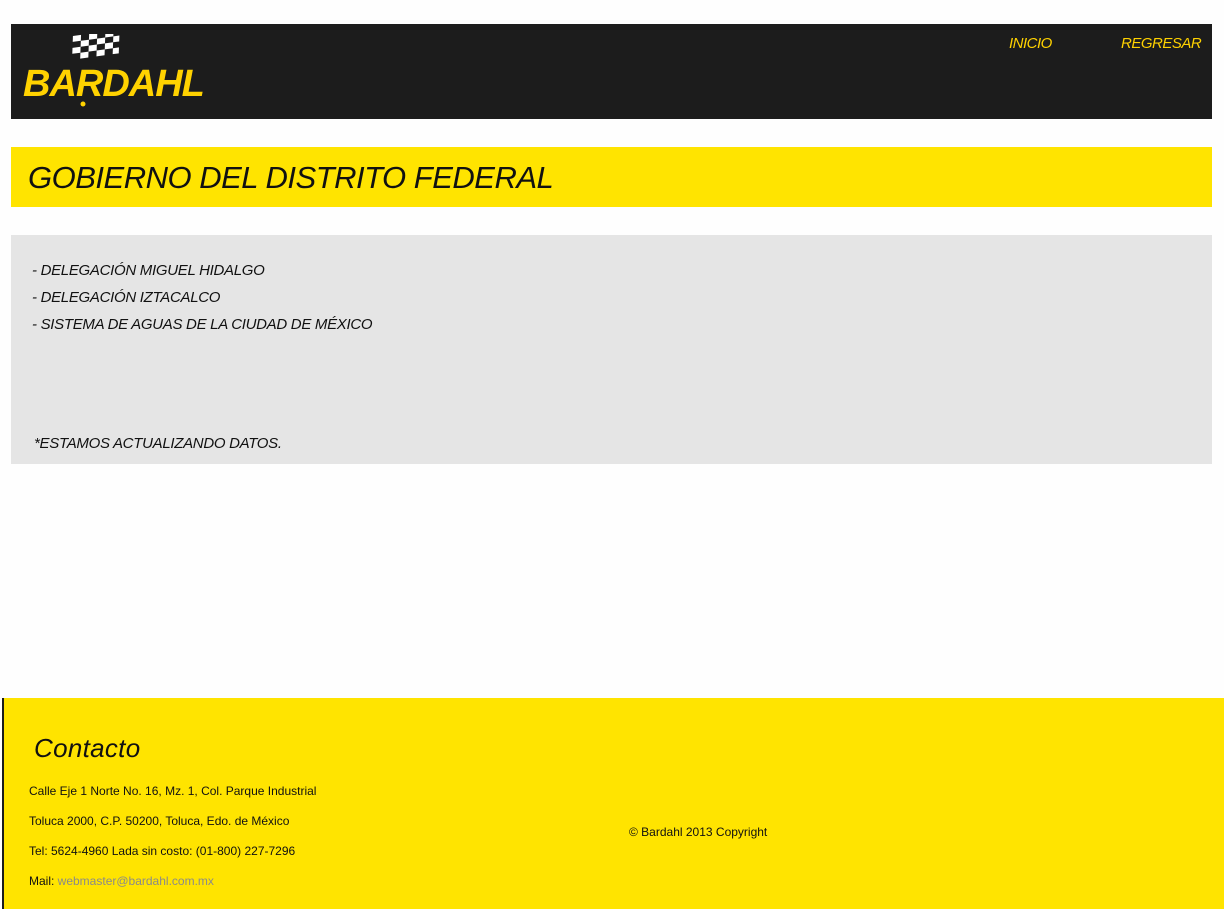  I want to click on page-title: GOBIERNO DEL DISTRITO FEDERAL, so click(291, 177).